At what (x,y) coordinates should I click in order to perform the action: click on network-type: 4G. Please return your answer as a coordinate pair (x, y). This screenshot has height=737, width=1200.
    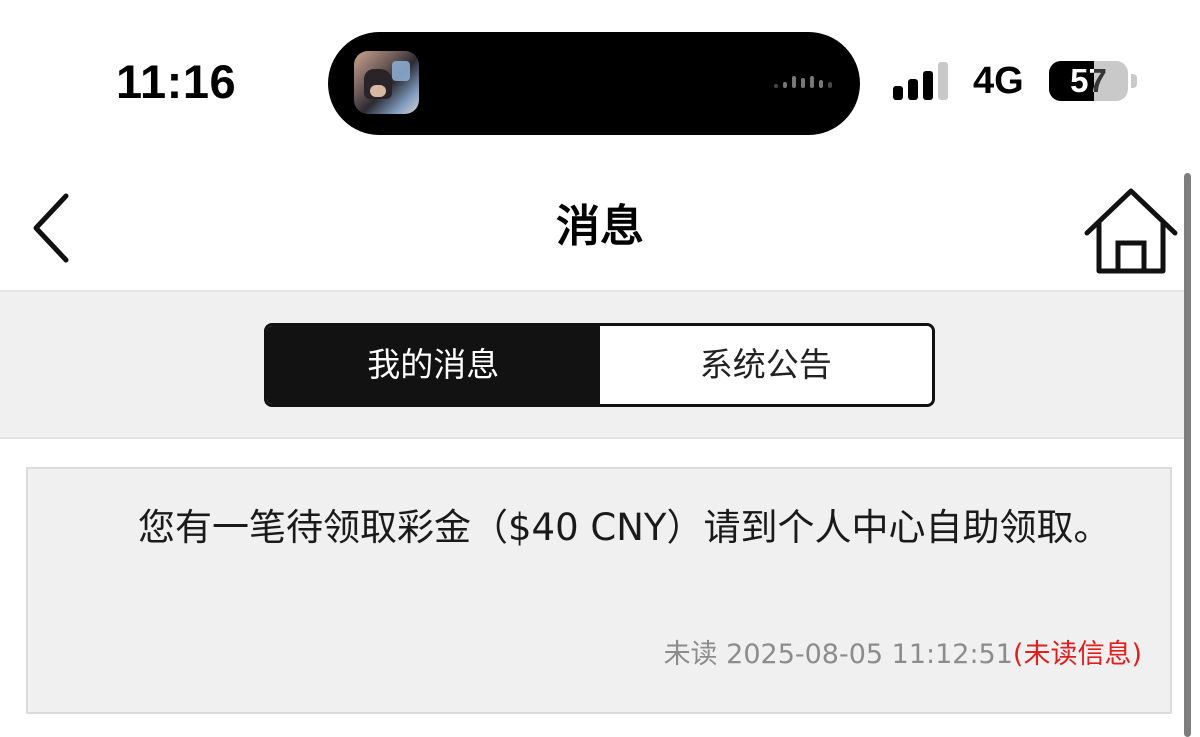
    Looking at the image, I should click on (998, 81).